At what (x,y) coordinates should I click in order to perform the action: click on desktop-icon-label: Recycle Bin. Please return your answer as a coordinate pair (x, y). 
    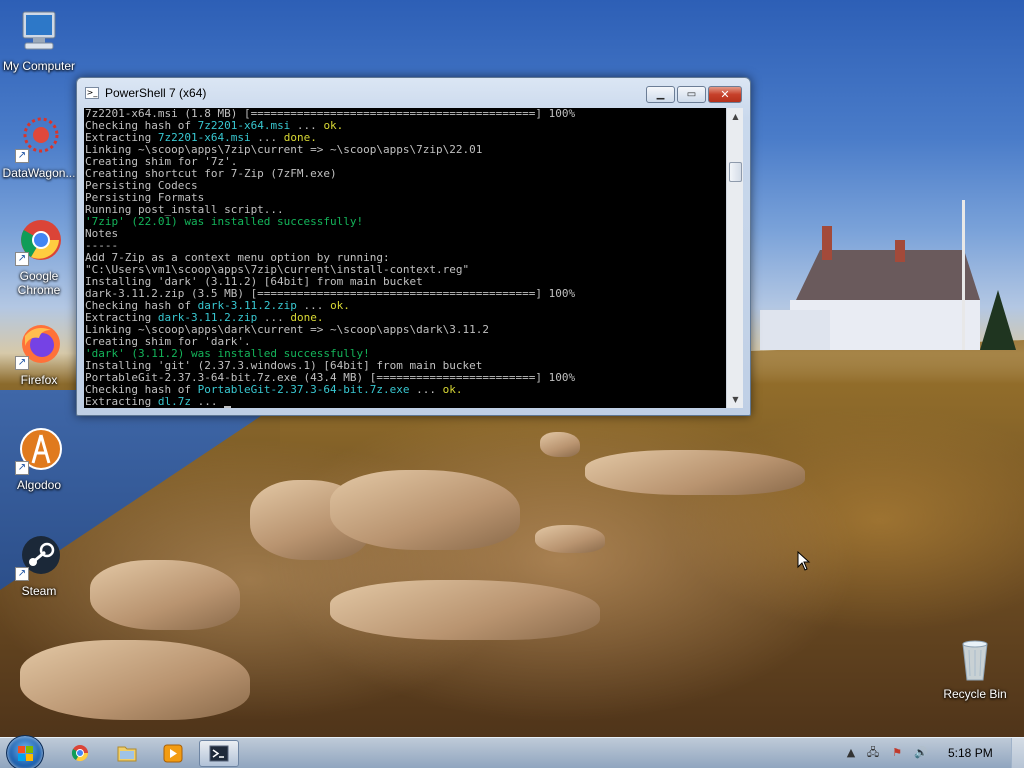
    Looking at the image, I should click on (975, 694).